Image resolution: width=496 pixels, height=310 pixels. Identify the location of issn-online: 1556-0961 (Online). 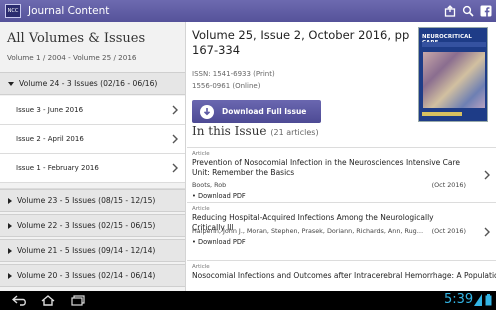
(226, 86).